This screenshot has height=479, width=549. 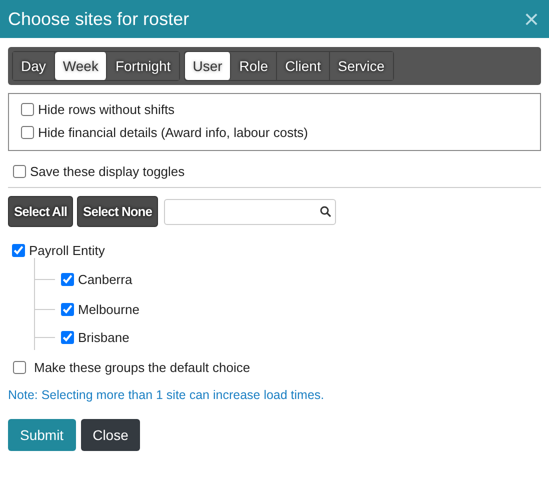 I want to click on checkbox-label: Save these display toggles, so click(x=107, y=171).